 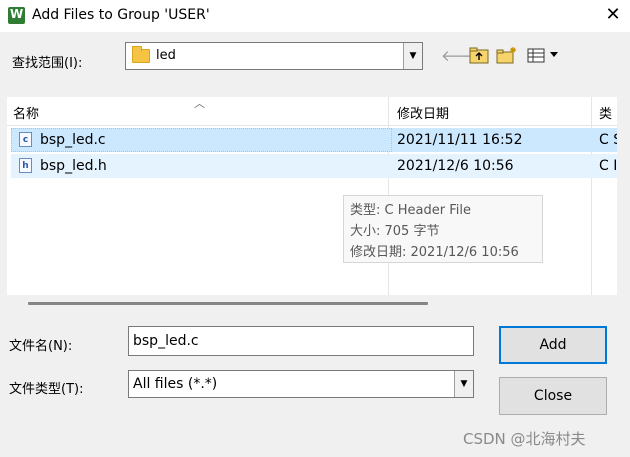 I want to click on file-name: bsp_led.h, so click(x=73, y=166).